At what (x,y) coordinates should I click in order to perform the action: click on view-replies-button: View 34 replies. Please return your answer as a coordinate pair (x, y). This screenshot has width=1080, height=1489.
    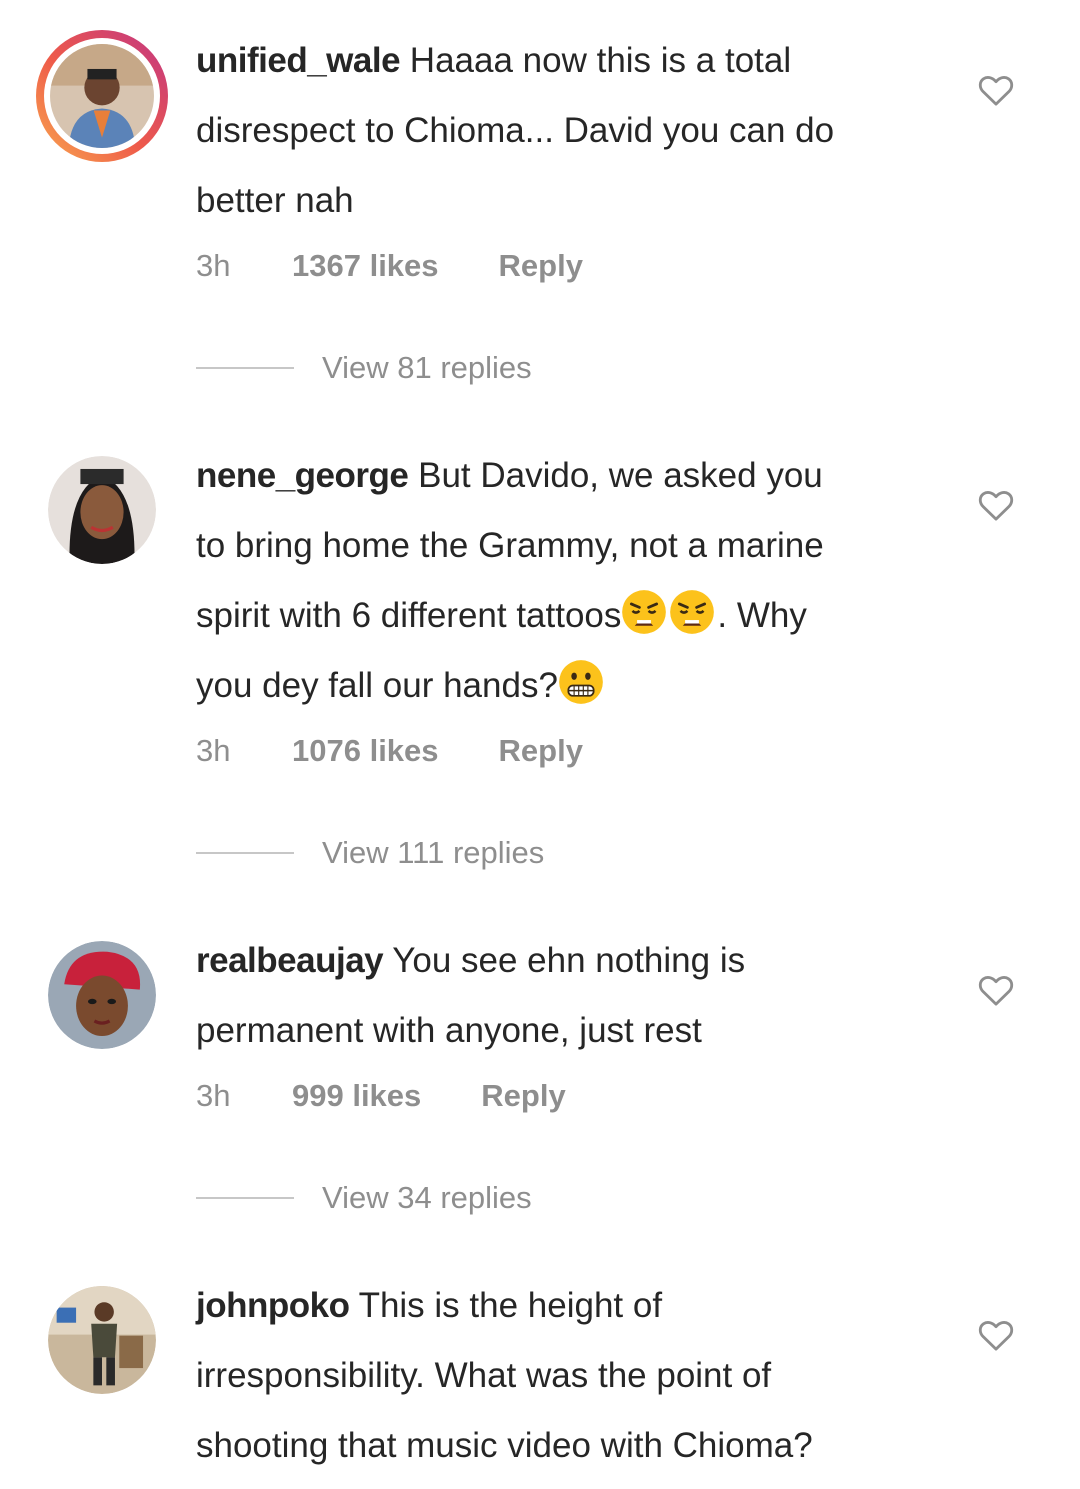
    Looking at the image, I should click on (364, 1198).